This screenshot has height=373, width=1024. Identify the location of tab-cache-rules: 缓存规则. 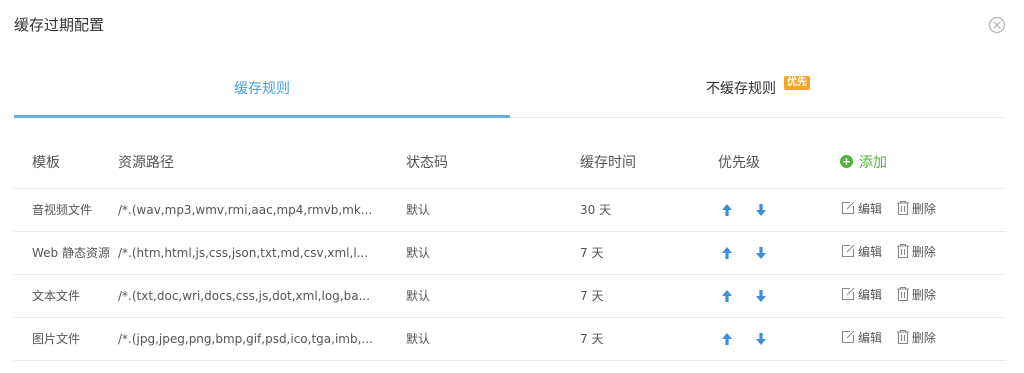
(262, 90).